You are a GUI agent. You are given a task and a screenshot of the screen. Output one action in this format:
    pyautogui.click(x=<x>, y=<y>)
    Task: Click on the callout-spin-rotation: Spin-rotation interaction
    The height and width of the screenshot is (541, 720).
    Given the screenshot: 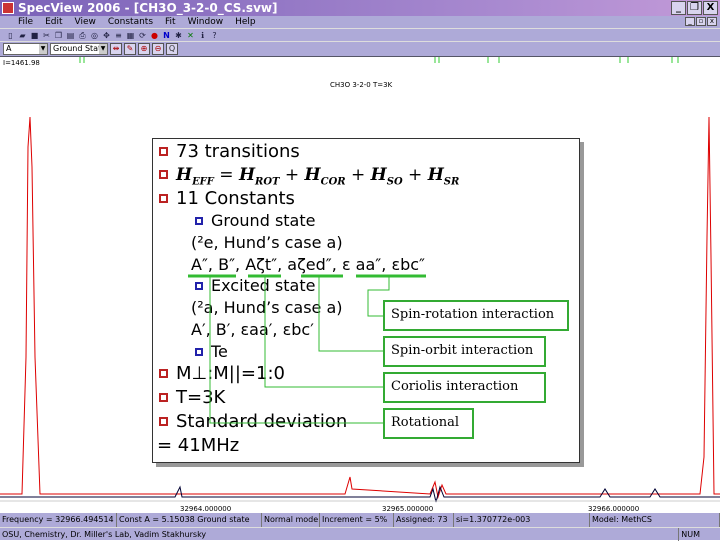 What is the action you would take?
    pyautogui.click(x=476, y=315)
    